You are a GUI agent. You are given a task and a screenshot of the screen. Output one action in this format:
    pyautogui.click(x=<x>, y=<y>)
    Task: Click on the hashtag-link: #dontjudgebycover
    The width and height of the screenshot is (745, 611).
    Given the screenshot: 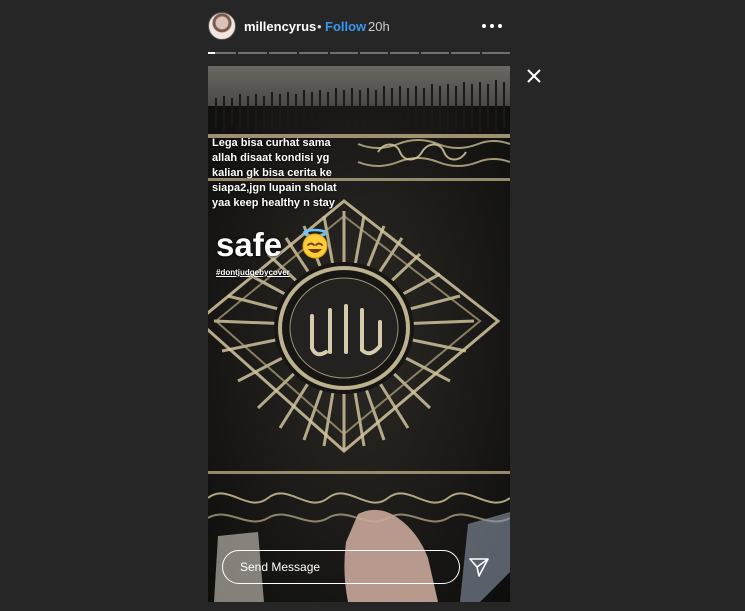 What is the action you would take?
    pyautogui.click(x=253, y=272)
    